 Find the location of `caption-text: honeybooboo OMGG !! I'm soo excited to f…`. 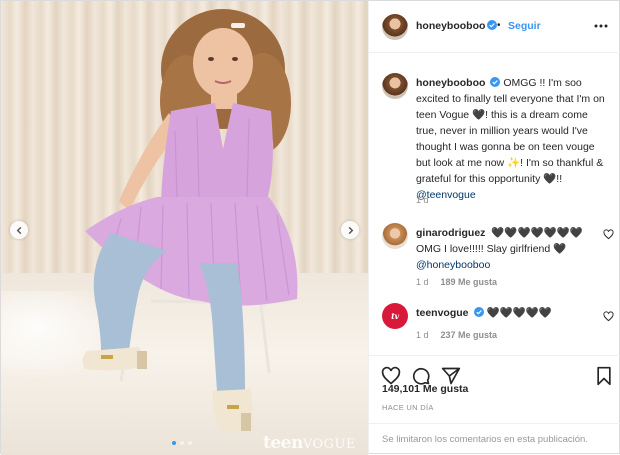

caption-text: honeybooboo OMGG !! I'm soo excited to f… is located at coordinates (511, 139).